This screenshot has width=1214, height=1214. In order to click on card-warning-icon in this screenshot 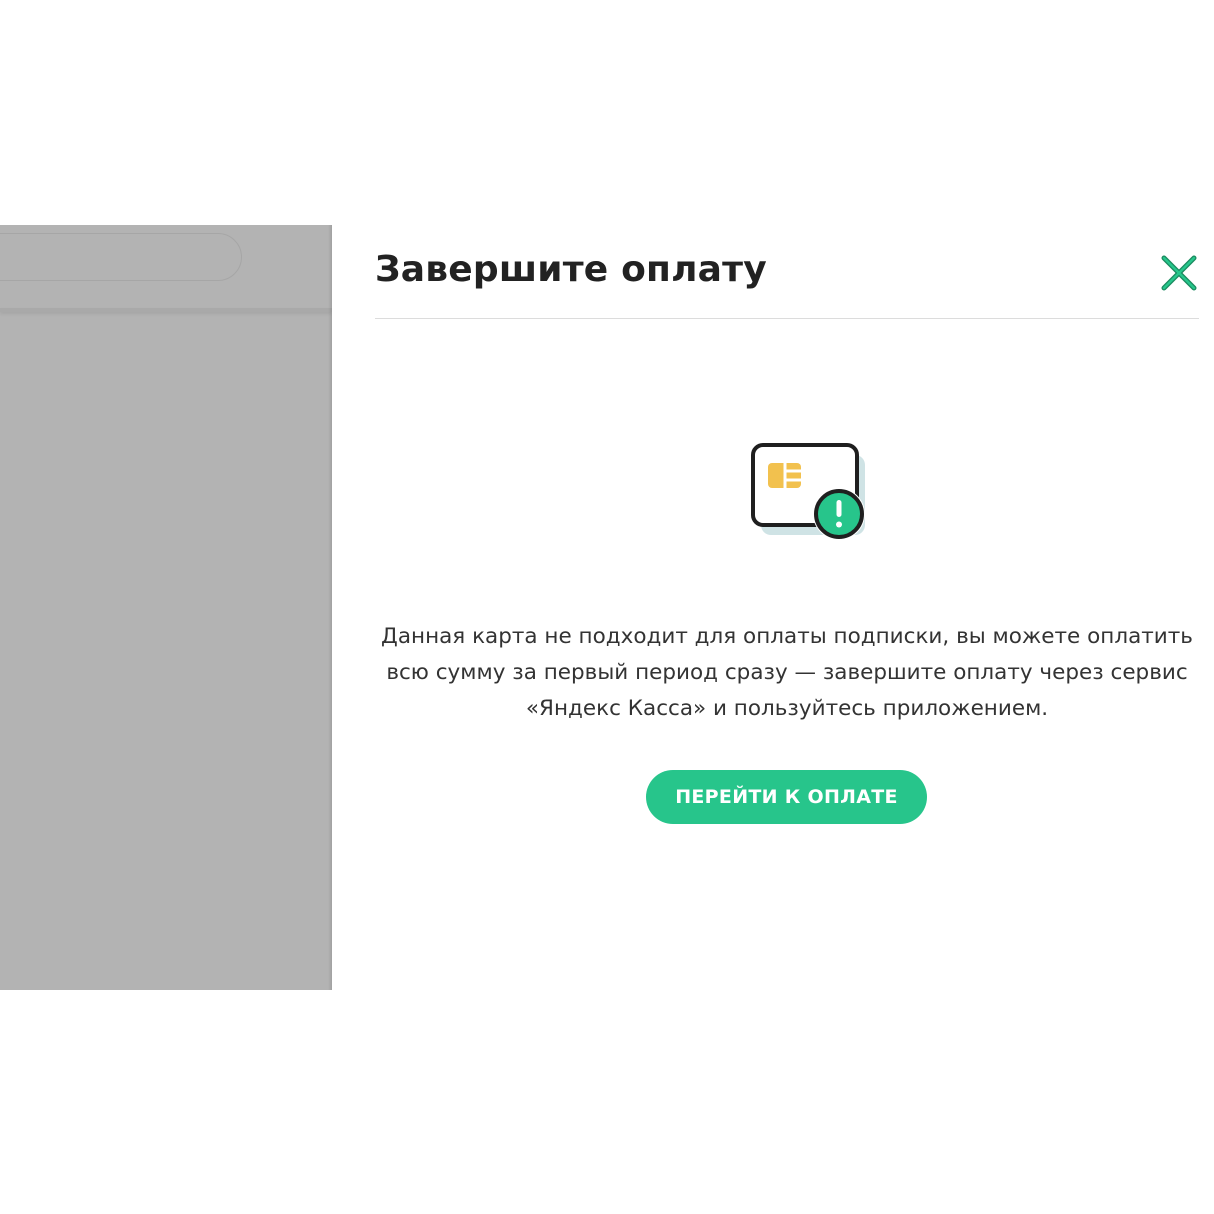, I will do `click(808, 491)`.